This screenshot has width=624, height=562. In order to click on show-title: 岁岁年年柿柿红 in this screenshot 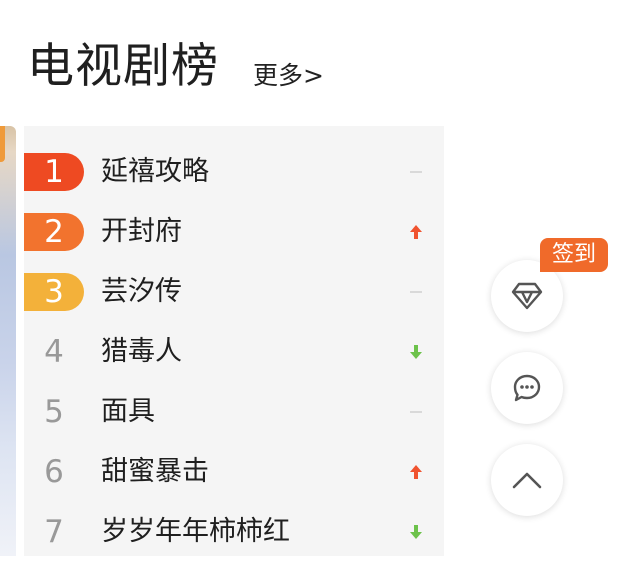, I will do `click(195, 532)`.